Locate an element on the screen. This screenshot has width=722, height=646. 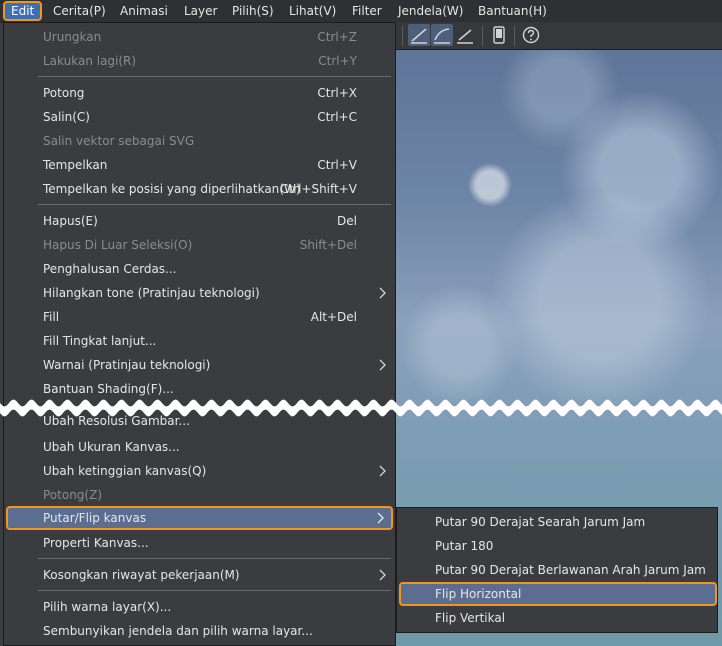
menu-item-label: Hilangkan tone (Pratinjau teknologi) is located at coordinates (151, 293).